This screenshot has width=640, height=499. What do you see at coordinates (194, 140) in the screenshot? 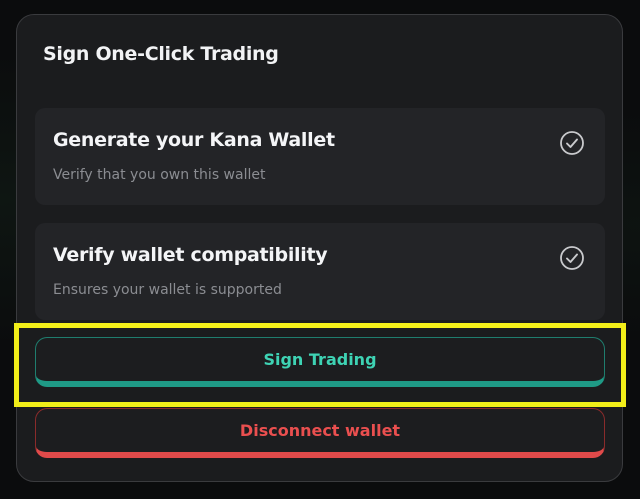
I see `step-title: Generate your Kana Wallet` at bounding box center [194, 140].